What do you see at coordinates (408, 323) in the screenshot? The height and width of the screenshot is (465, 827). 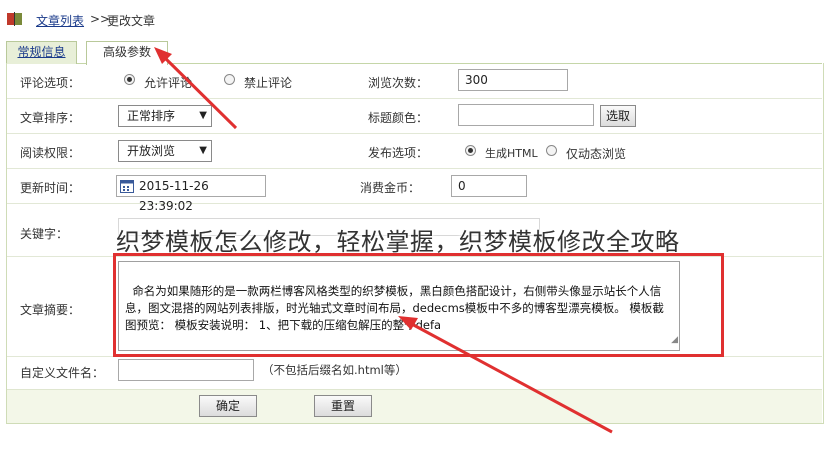 I see `arrow-head-icon` at bounding box center [408, 323].